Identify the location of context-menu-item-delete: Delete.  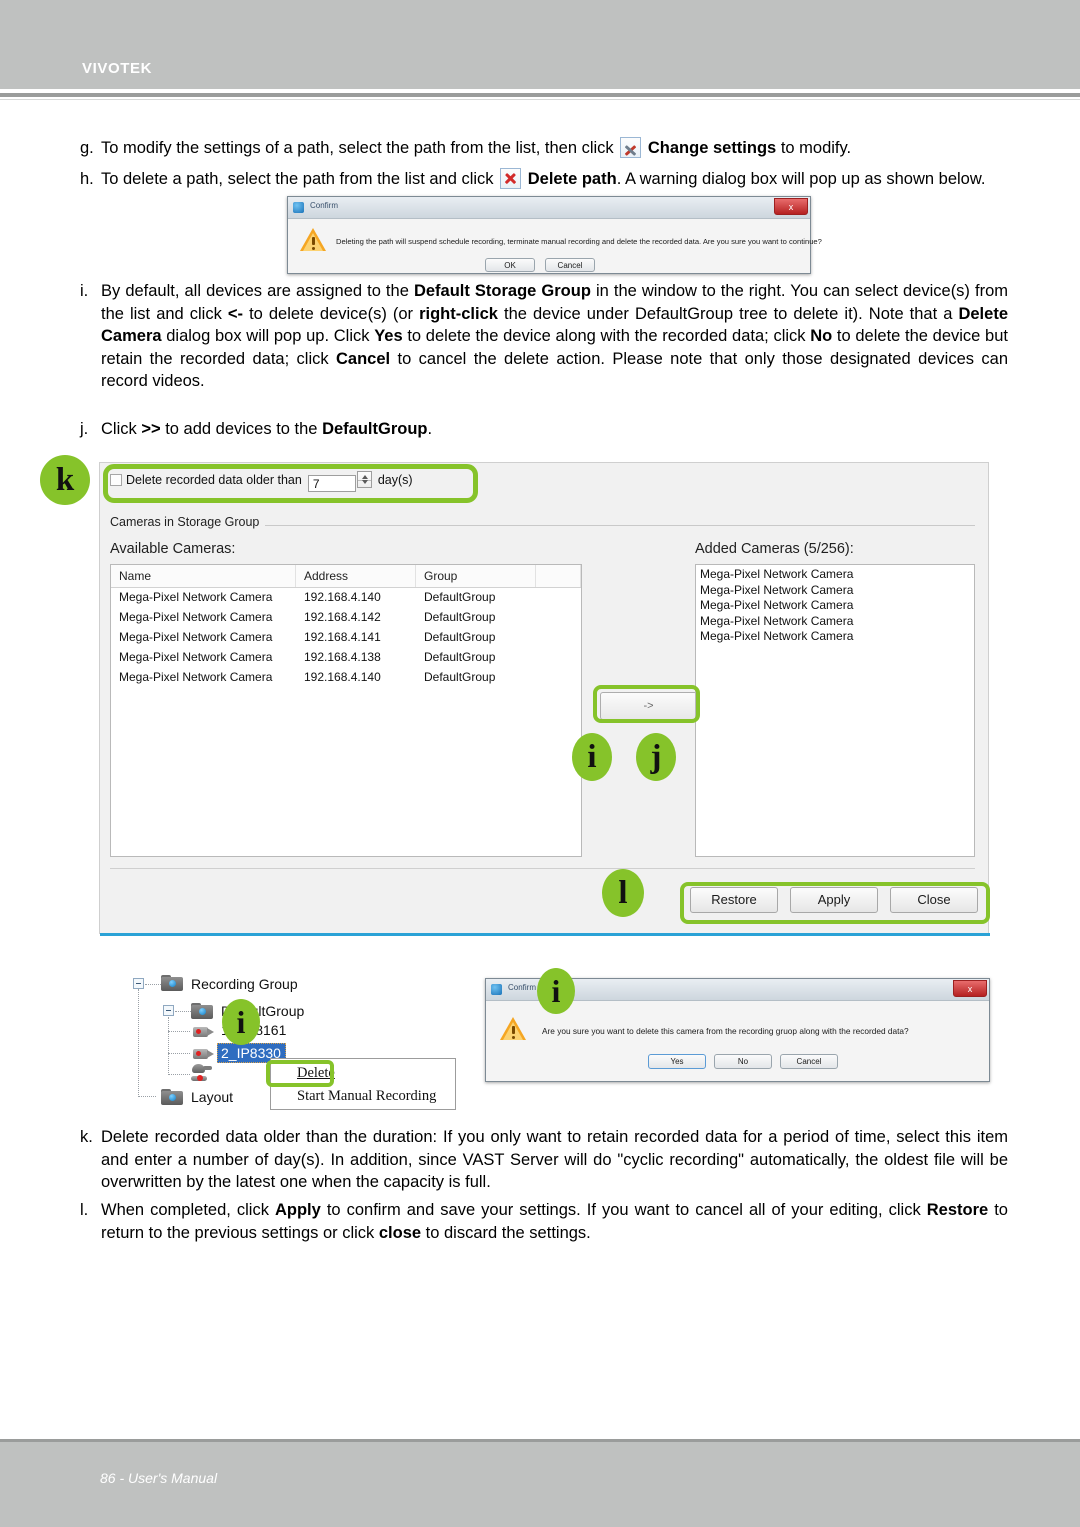
(316, 1073).